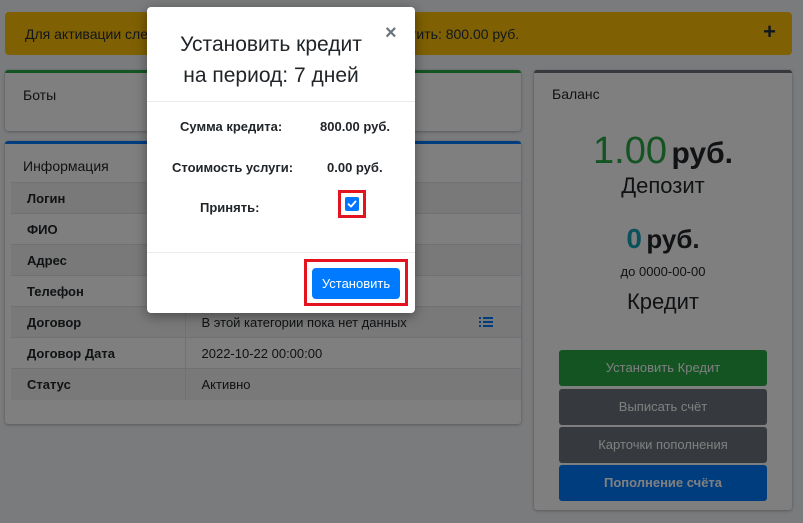  I want to click on accept-checkbox, so click(352, 204).